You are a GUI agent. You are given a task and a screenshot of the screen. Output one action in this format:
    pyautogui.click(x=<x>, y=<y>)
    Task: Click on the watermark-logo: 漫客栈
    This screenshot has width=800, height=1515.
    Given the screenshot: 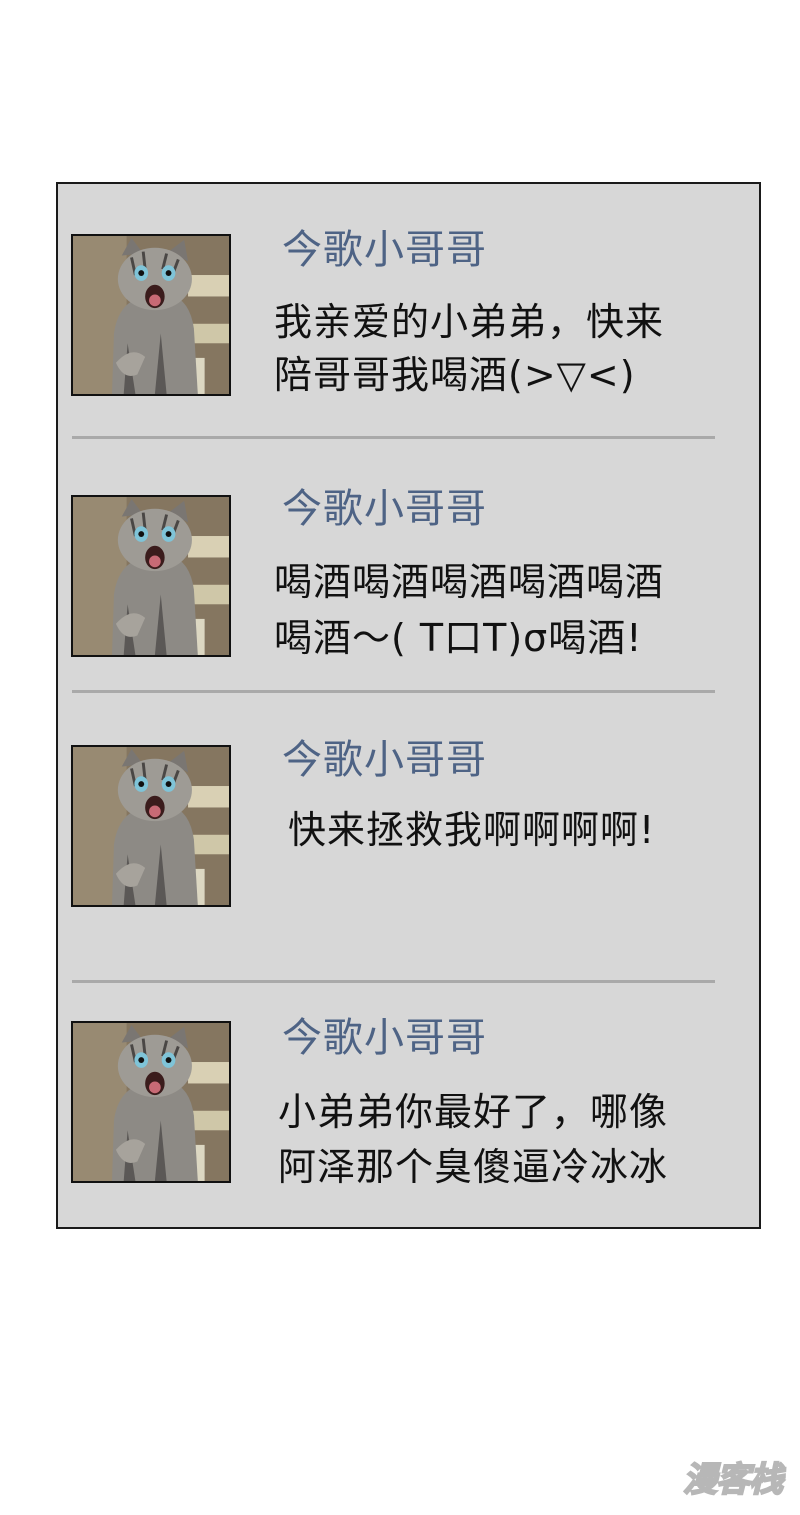 What is the action you would take?
    pyautogui.click(x=733, y=1480)
    